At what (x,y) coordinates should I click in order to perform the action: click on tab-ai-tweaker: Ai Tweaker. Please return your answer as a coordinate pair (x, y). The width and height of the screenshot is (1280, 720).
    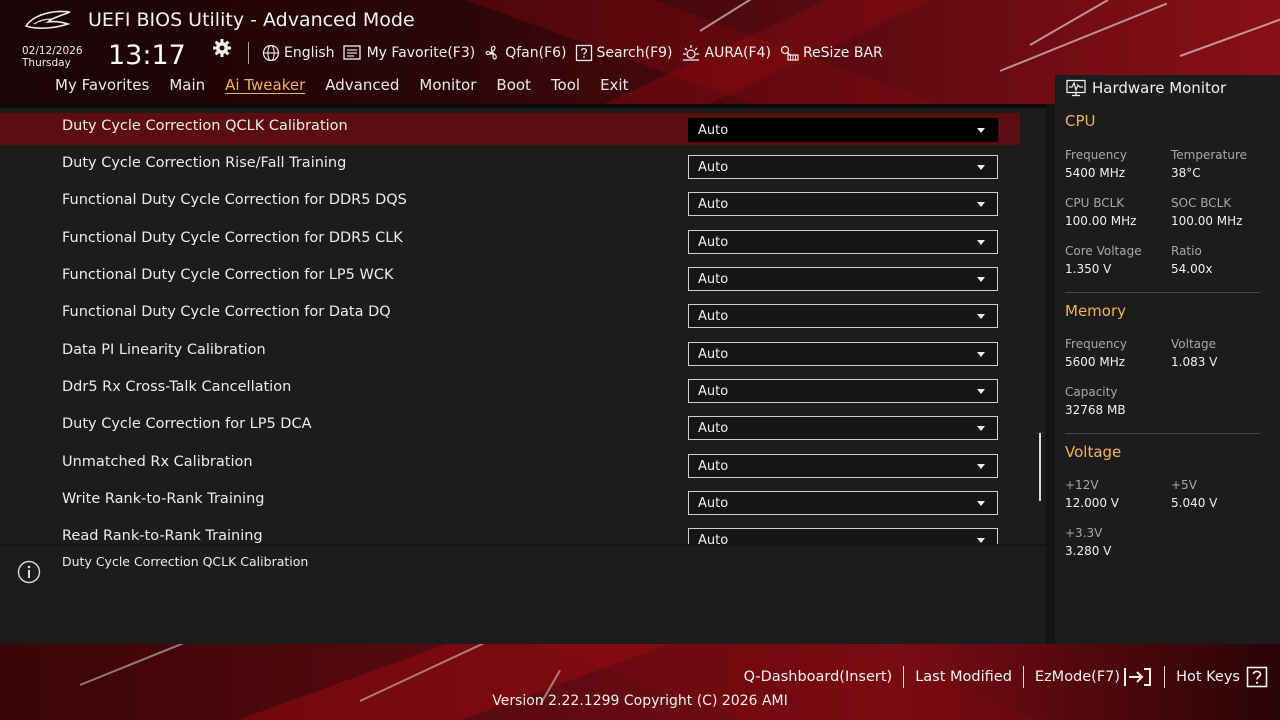
    Looking at the image, I should click on (265, 87).